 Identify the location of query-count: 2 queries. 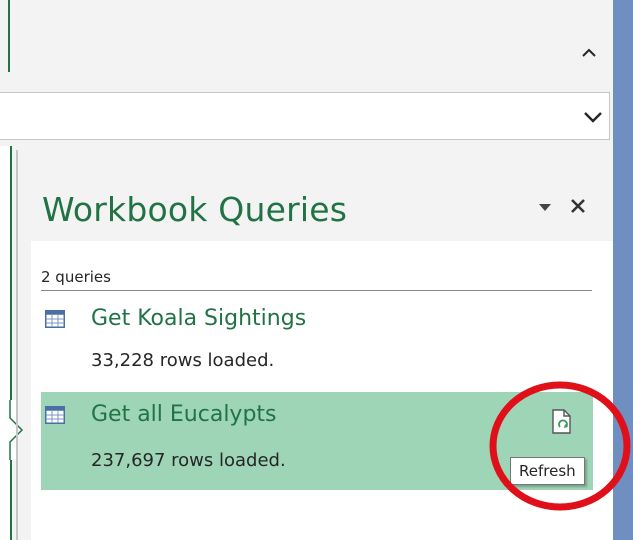
(76, 277).